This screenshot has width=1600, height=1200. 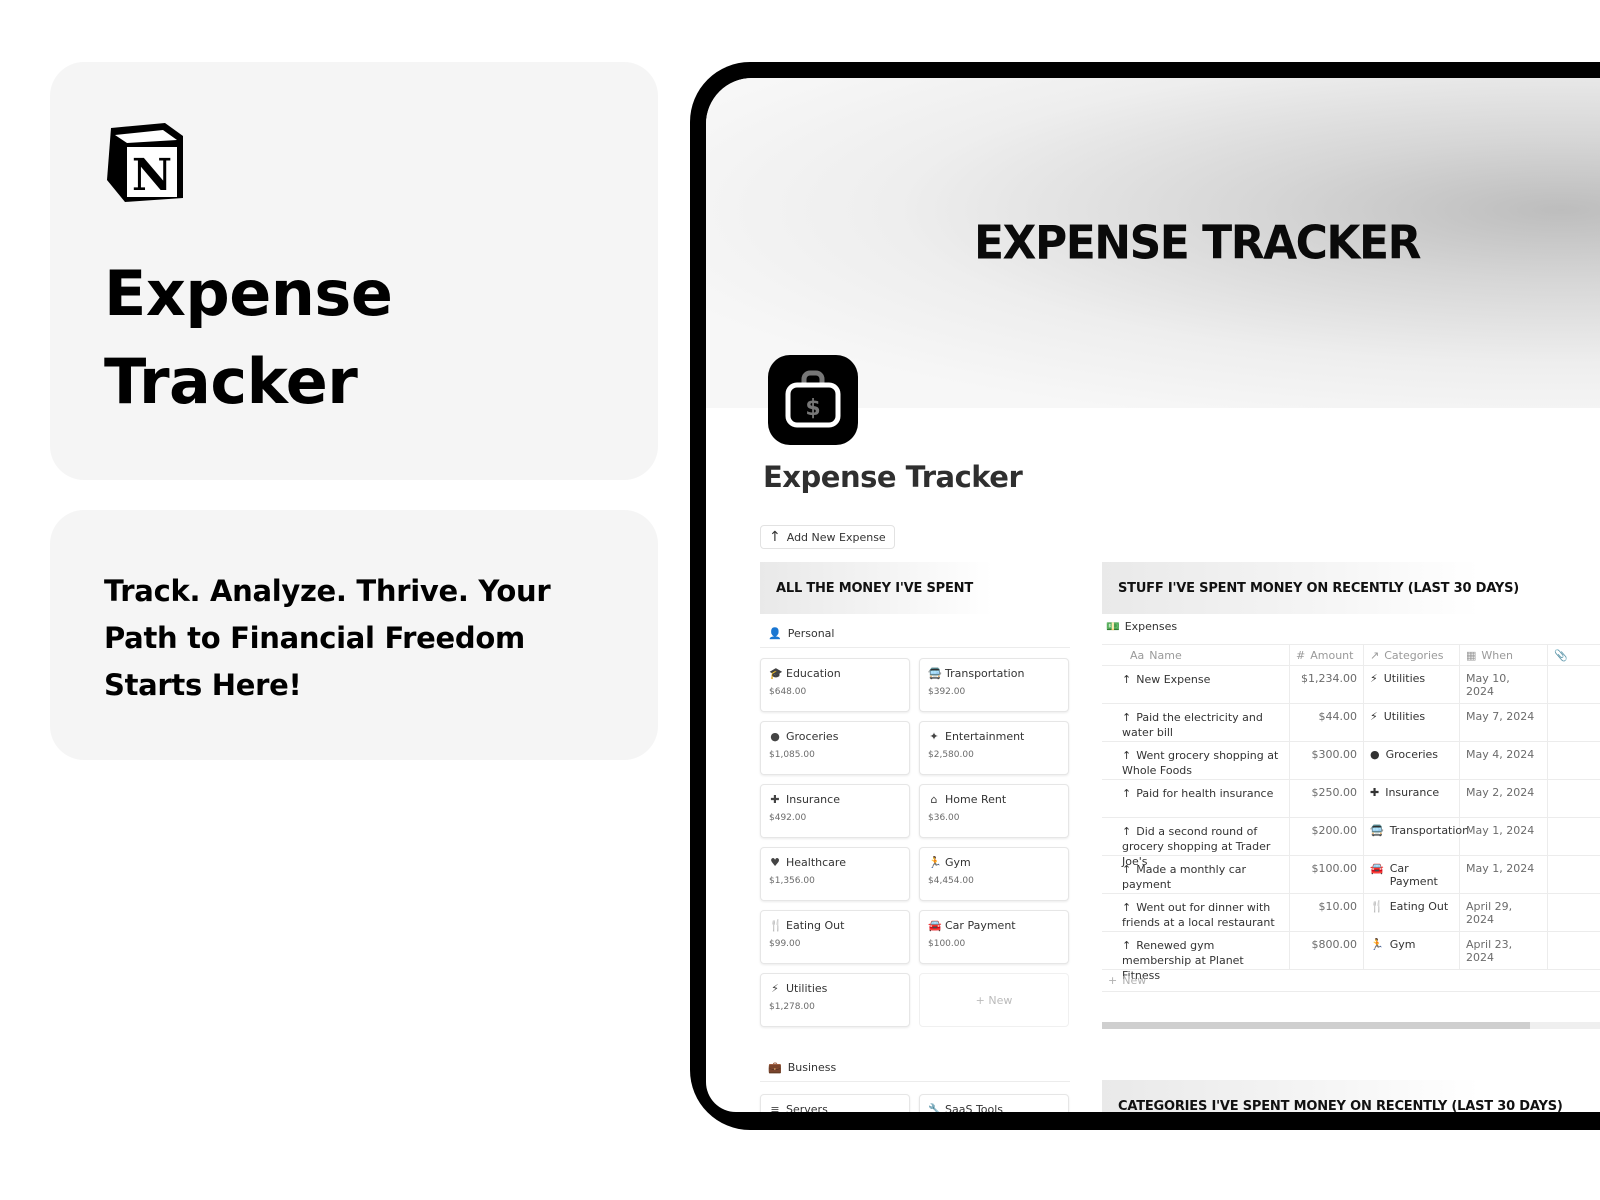 What do you see at coordinates (994, 937) in the screenshot?
I see `category-card: 🚘 Car Payment $100.00` at bounding box center [994, 937].